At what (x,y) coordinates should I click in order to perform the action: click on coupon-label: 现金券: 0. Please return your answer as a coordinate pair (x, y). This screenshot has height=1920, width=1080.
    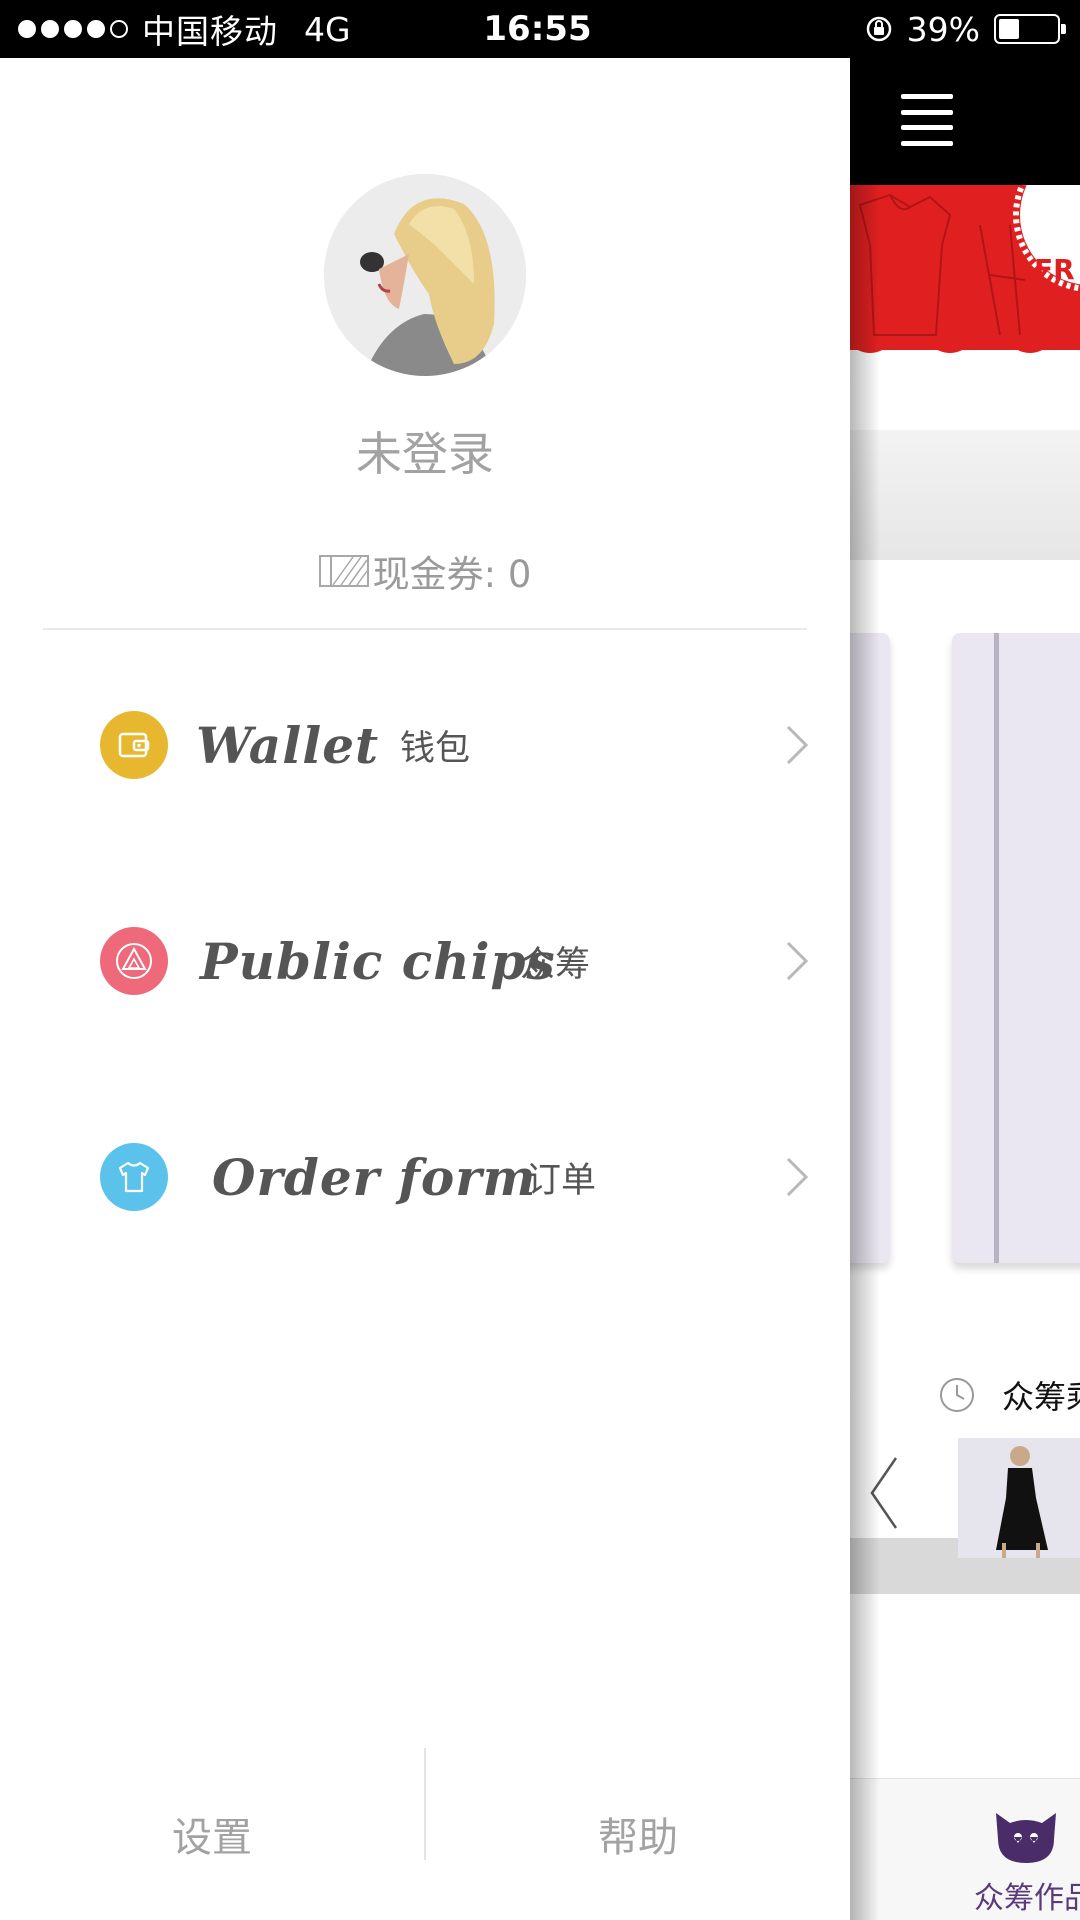
    Looking at the image, I should click on (452, 574).